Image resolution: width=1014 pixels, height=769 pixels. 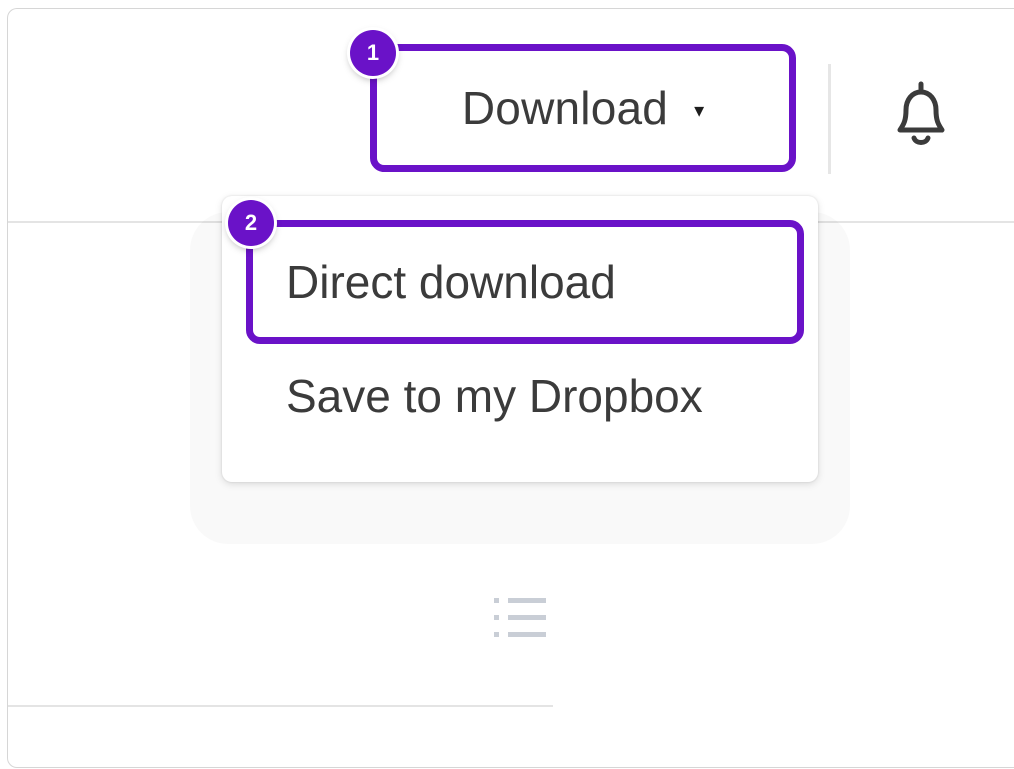 What do you see at coordinates (829, 119) in the screenshot?
I see `toolbar-divider` at bounding box center [829, 119].